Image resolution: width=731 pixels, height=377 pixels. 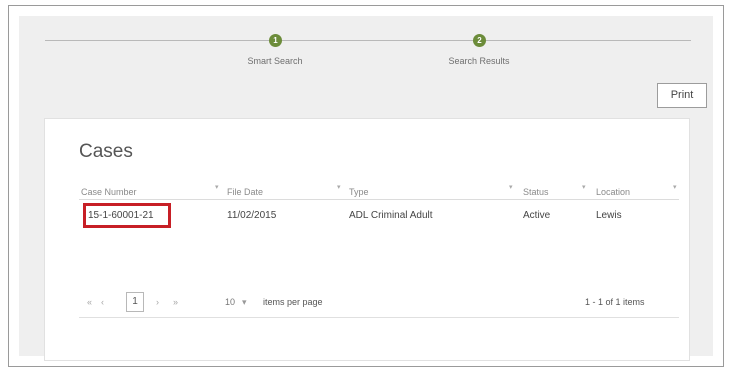 What do you see at coordinates (109, 192) in the screenshot?
I see `column-header-case-number: Case Number` at bounding box center [109, 192].